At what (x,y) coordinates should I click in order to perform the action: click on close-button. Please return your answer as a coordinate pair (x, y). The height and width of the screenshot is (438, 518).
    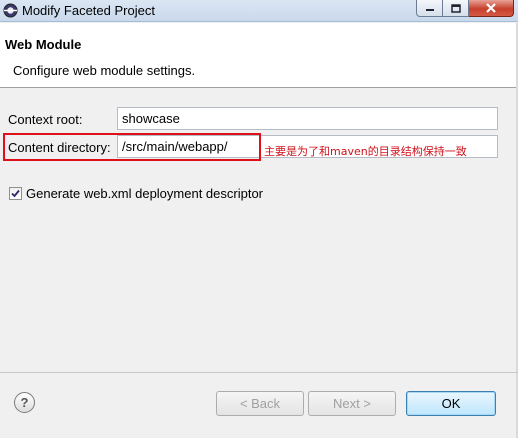
    Looking at the image, I should click on (491, 8).